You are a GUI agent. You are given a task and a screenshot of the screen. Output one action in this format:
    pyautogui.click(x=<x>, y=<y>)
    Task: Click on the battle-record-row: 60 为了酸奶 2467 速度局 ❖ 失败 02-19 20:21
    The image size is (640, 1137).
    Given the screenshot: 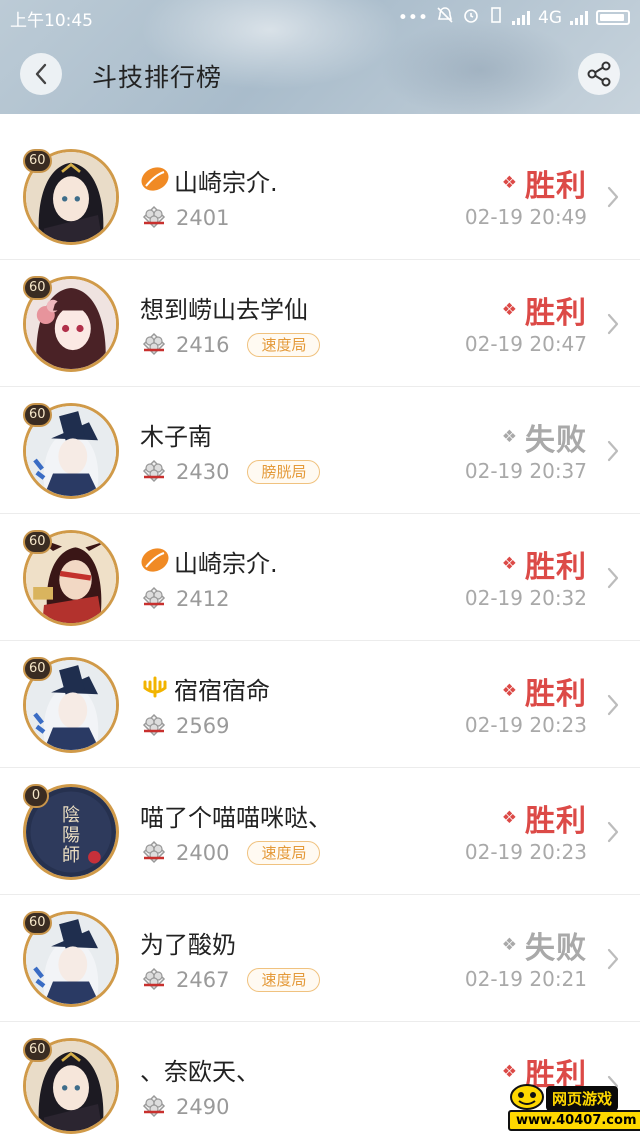 What is the action you would take?
    pyautogui.click(x=320, y=958)
    